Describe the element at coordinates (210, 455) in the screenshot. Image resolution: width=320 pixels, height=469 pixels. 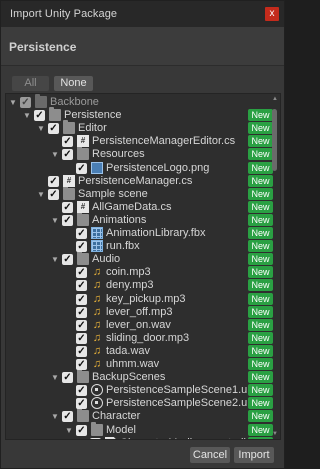
I see `cancel-button: Cancel` at that location.